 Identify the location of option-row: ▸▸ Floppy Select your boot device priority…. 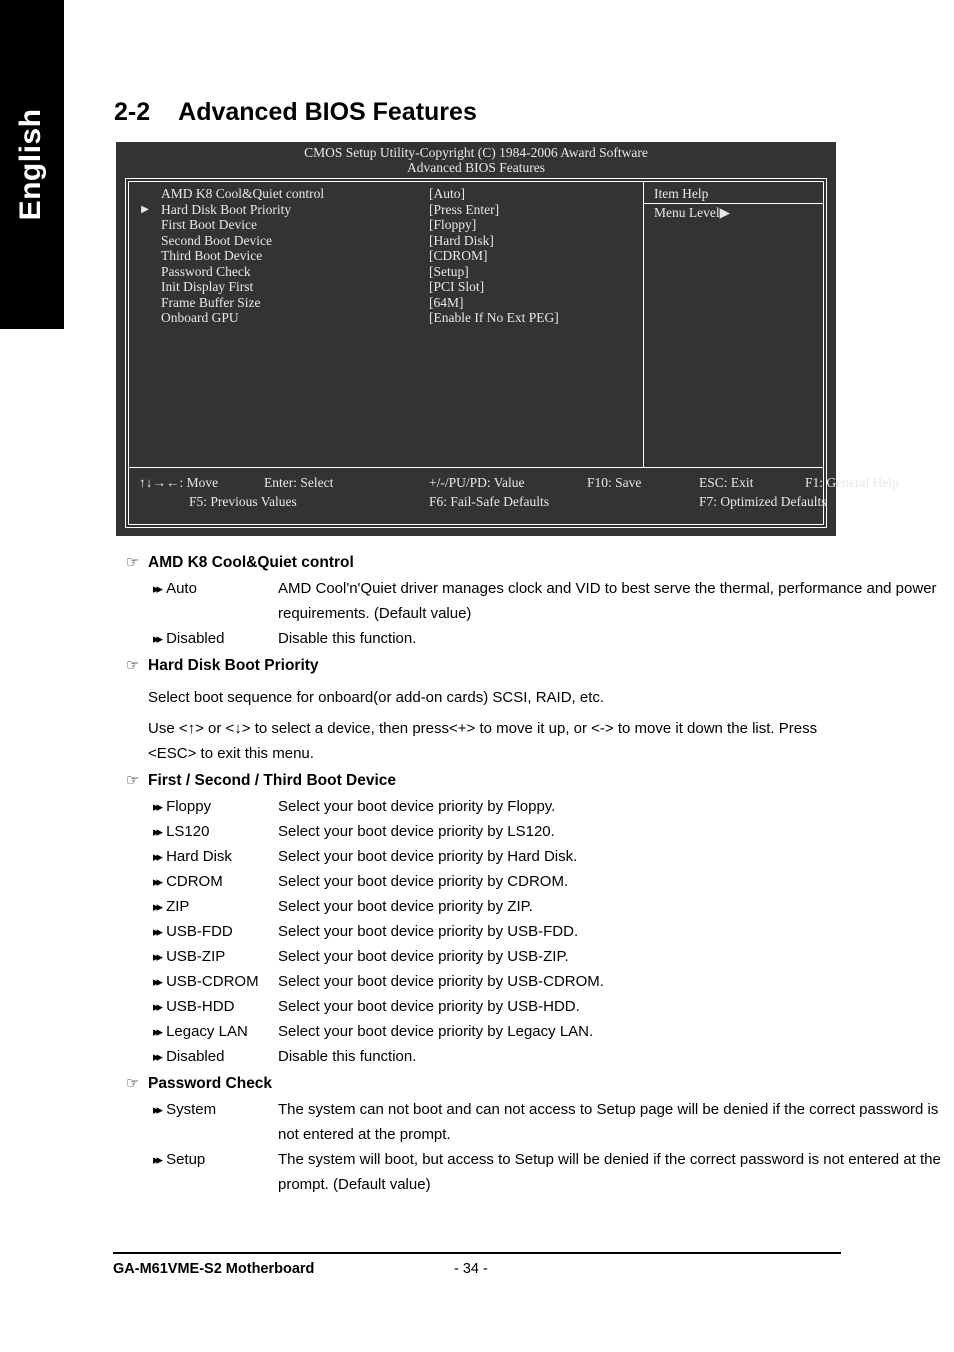
(477, 806).